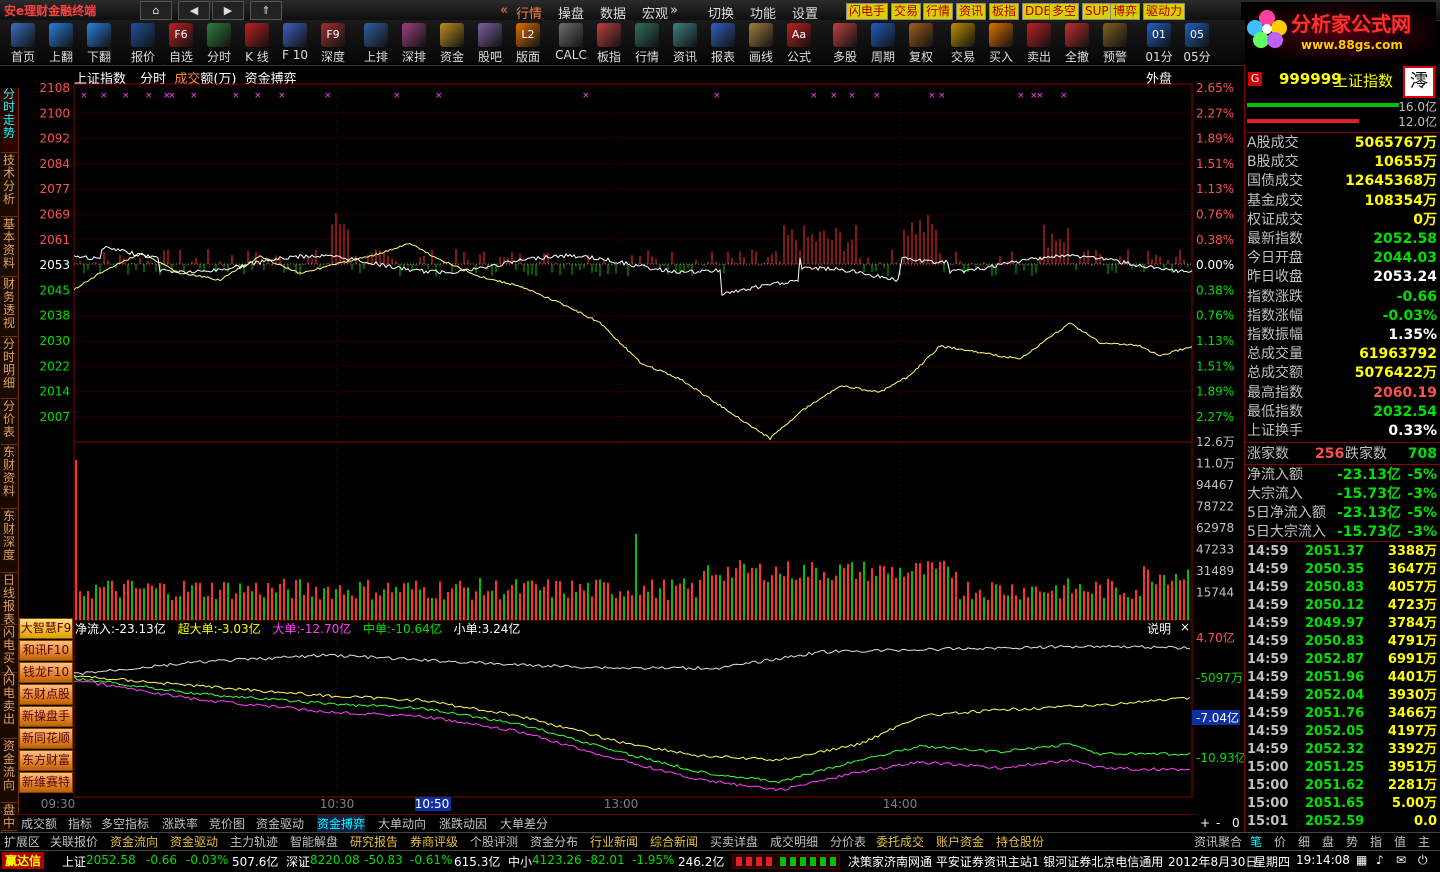 Image resolution: width=1440 pixels, height=872 pixels. I want to click on tick-row: 14:59 2052.04 3930万, so click(1342, 696).